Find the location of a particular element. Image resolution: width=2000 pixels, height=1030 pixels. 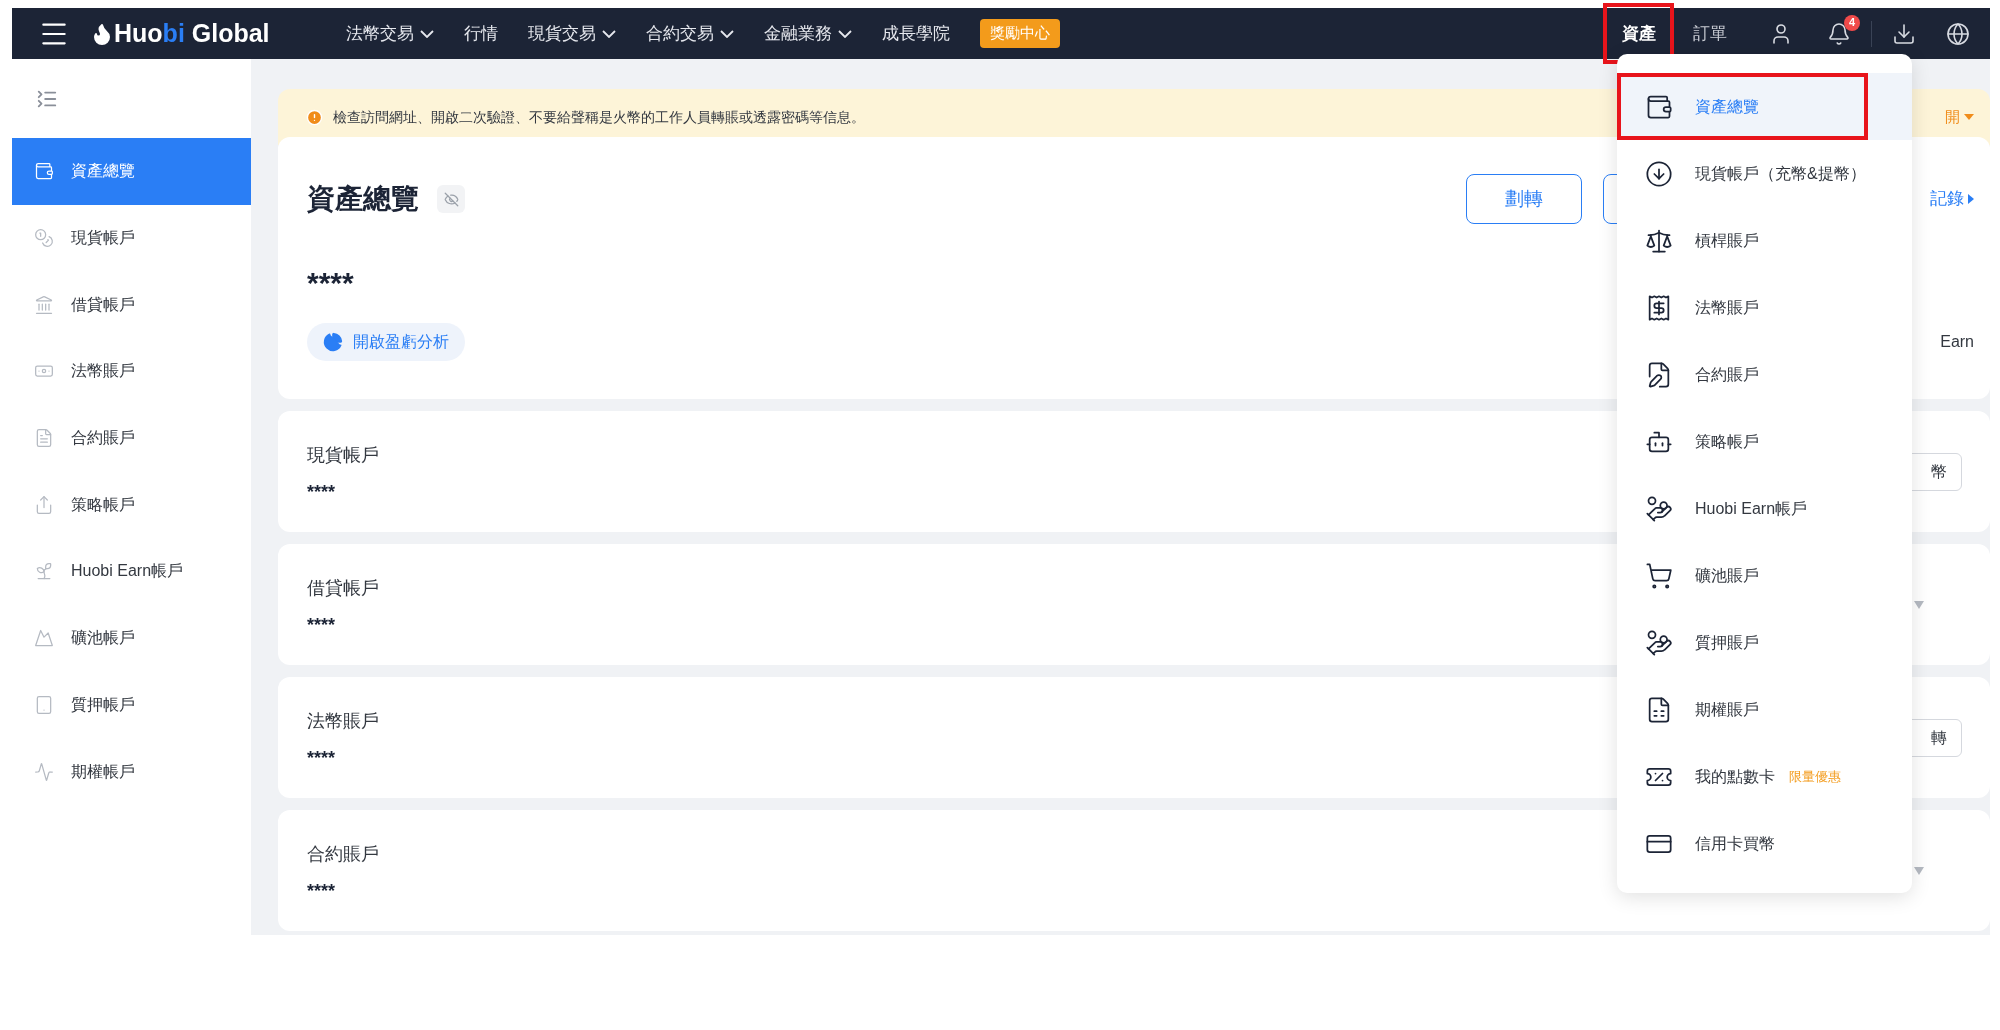

dropdown-item: 法幣賬戶 is located at coordinates (1764, 307).